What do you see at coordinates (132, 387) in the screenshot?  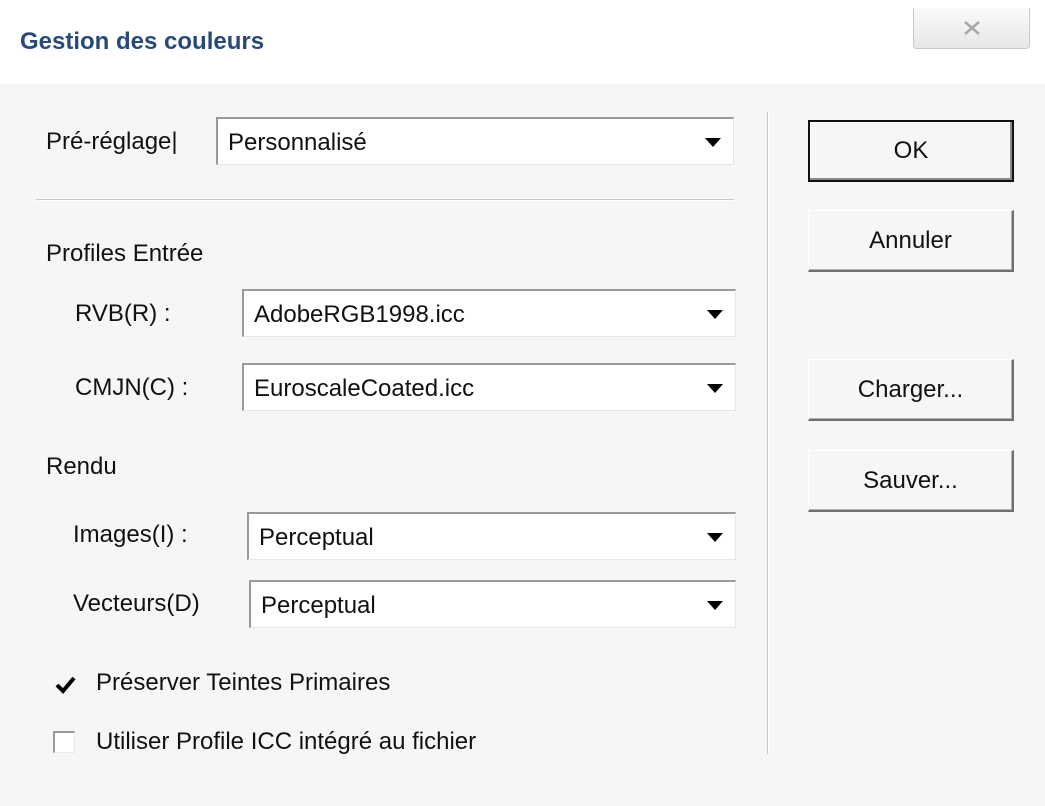 I see `cmyk-profile-label: CMJN(C) :` at bounding box center [132, 387].